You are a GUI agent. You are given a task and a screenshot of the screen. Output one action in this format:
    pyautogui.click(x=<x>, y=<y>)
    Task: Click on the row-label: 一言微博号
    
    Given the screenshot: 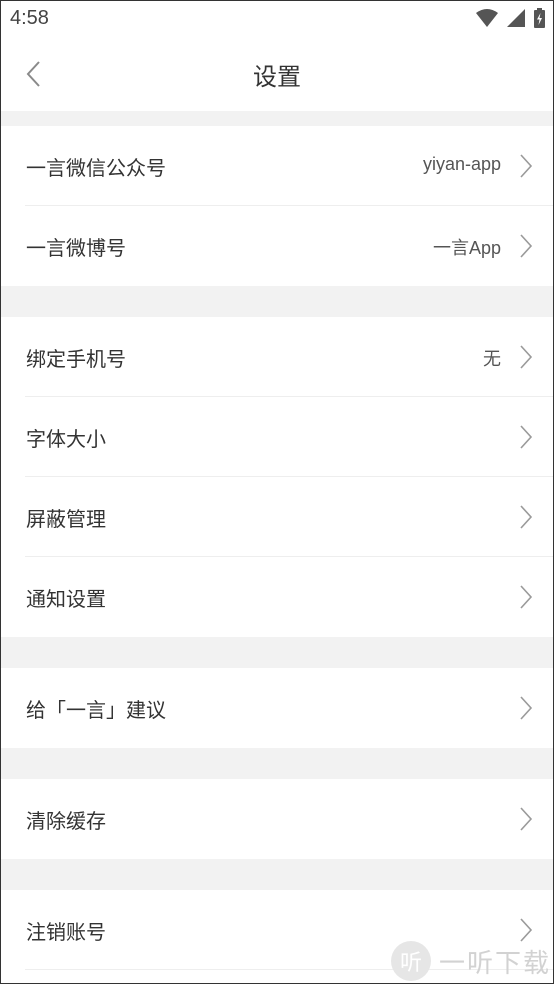 What is the action you would take?
    pyautogui.click(x=76, y=248)
    